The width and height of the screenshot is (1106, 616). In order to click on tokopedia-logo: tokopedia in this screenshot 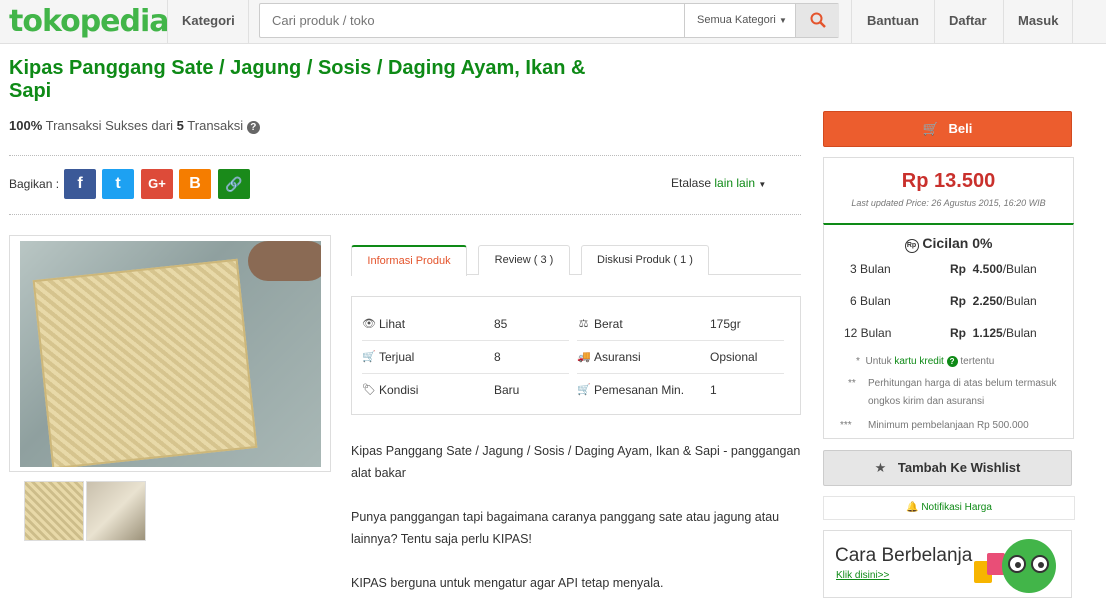, I will do `click(89, 21)`.